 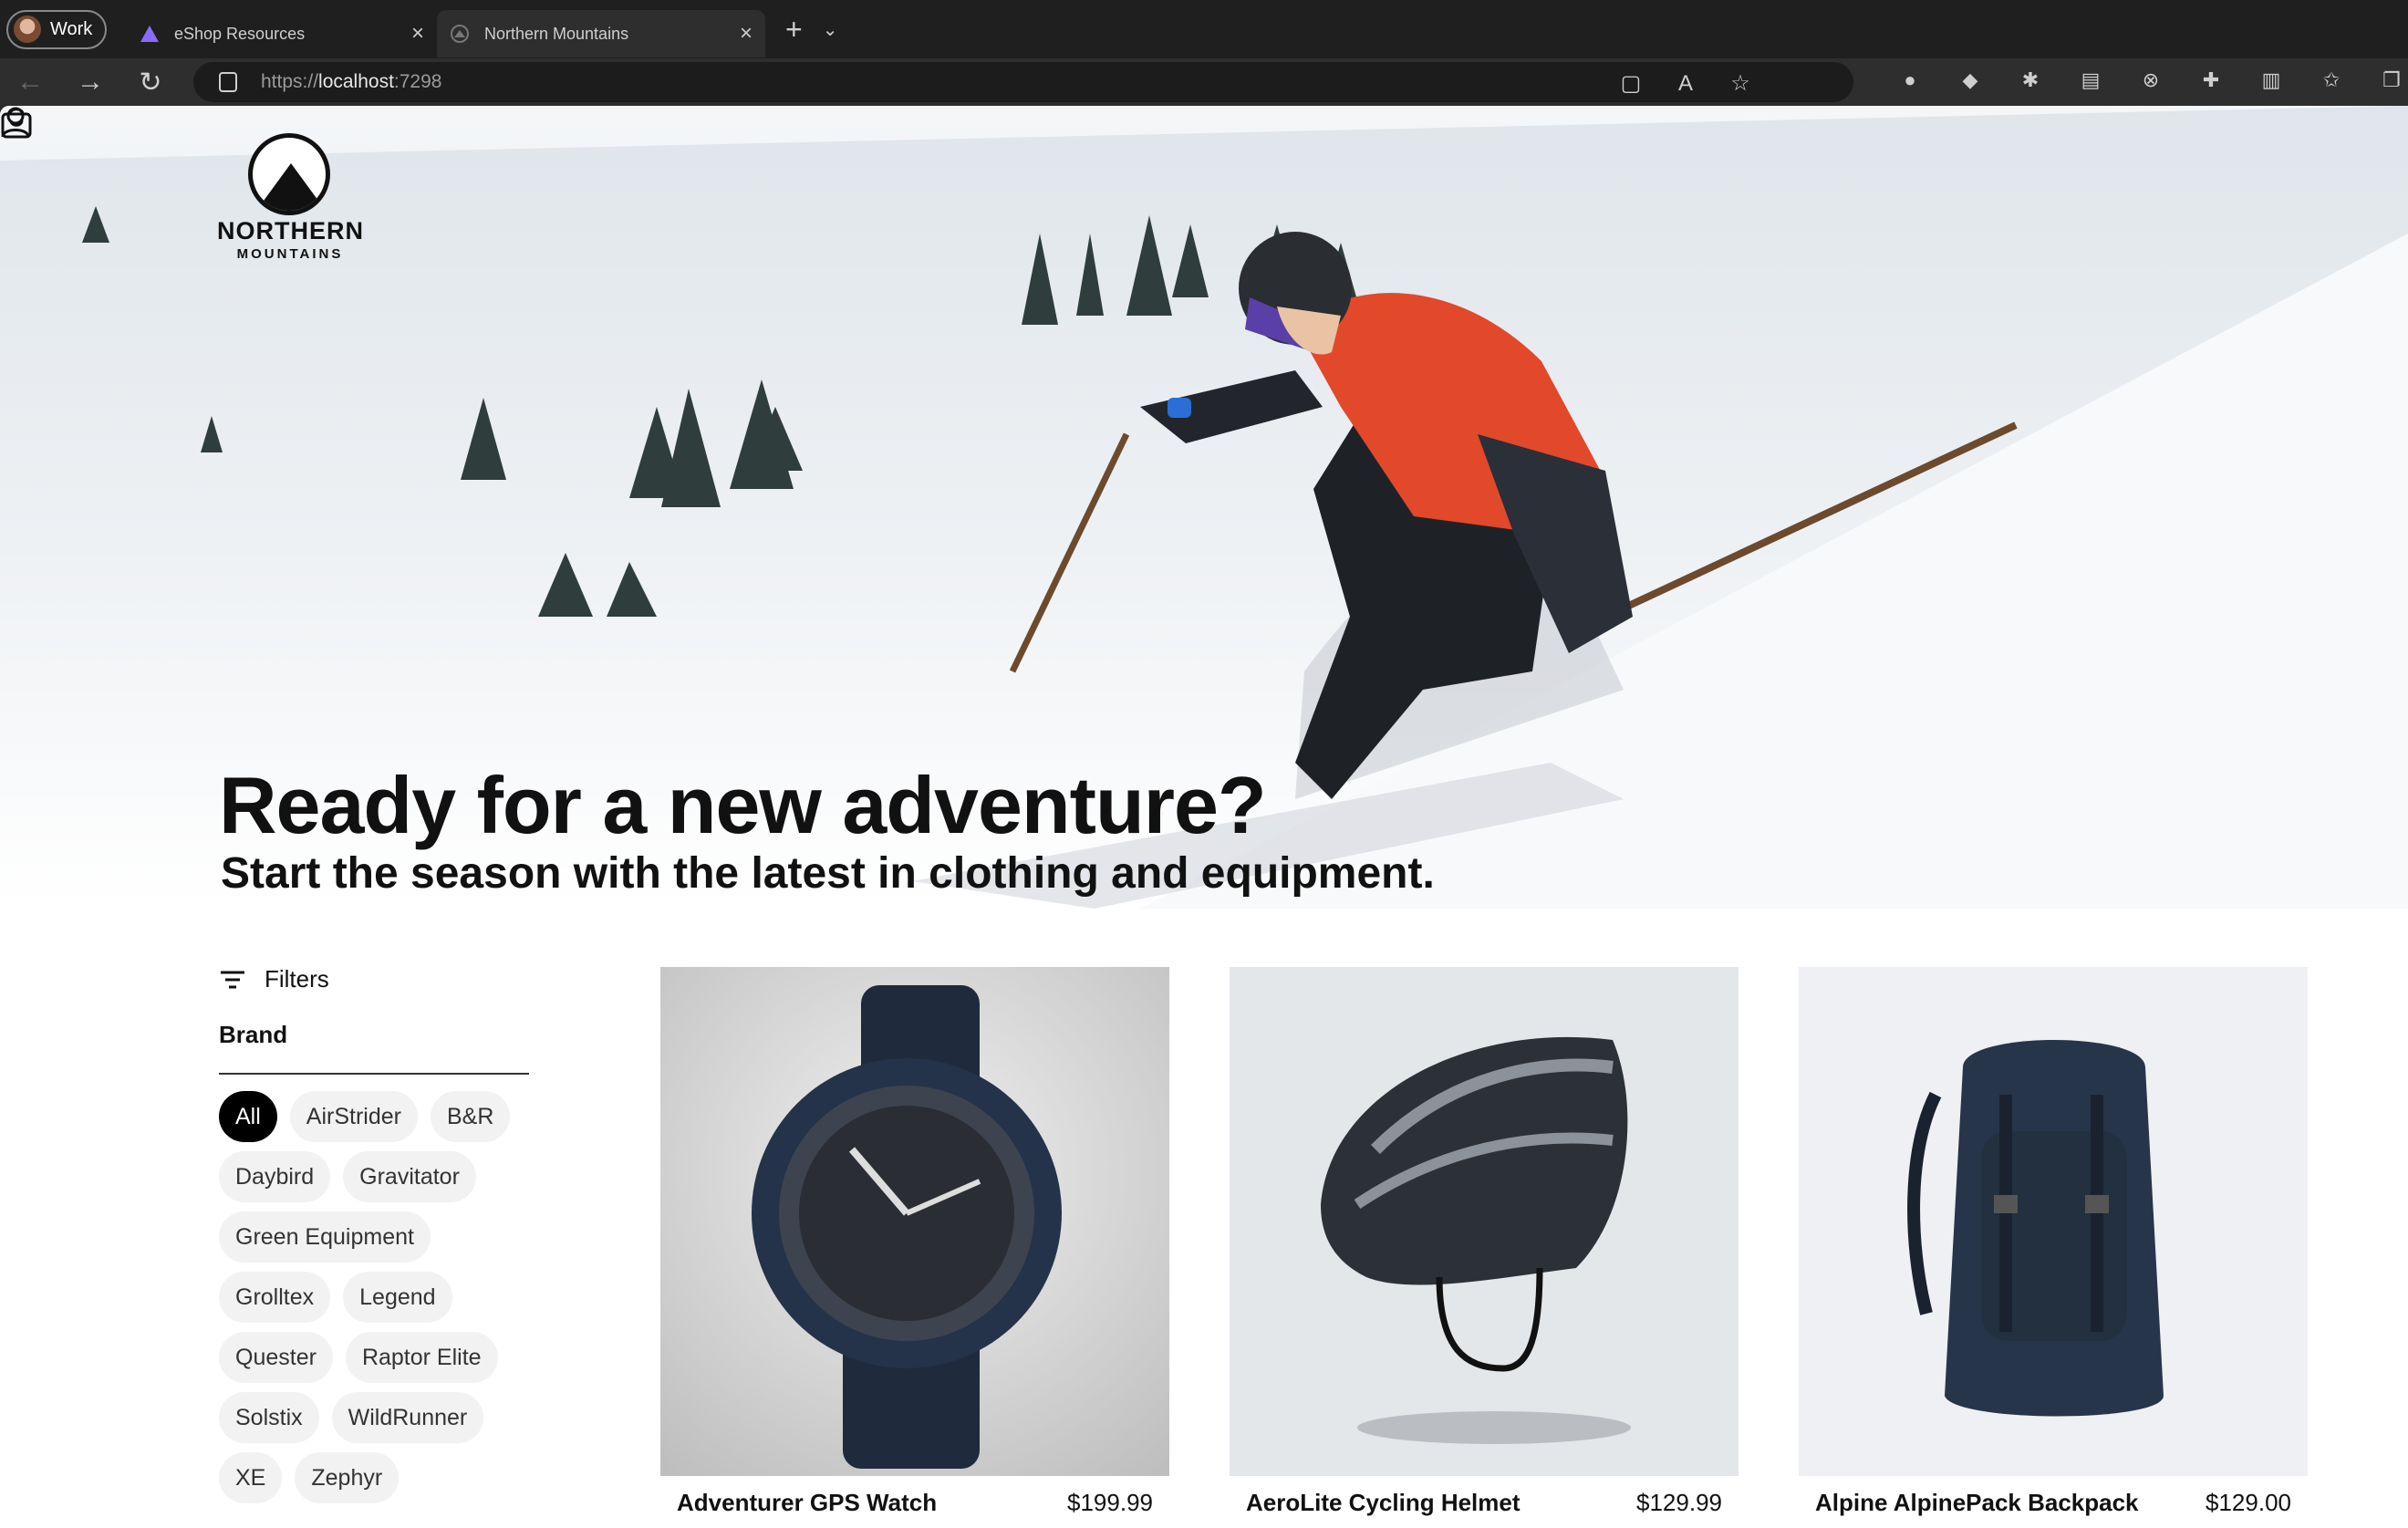 I want to click on filters-label: Filters, so click(x=297, y=979).